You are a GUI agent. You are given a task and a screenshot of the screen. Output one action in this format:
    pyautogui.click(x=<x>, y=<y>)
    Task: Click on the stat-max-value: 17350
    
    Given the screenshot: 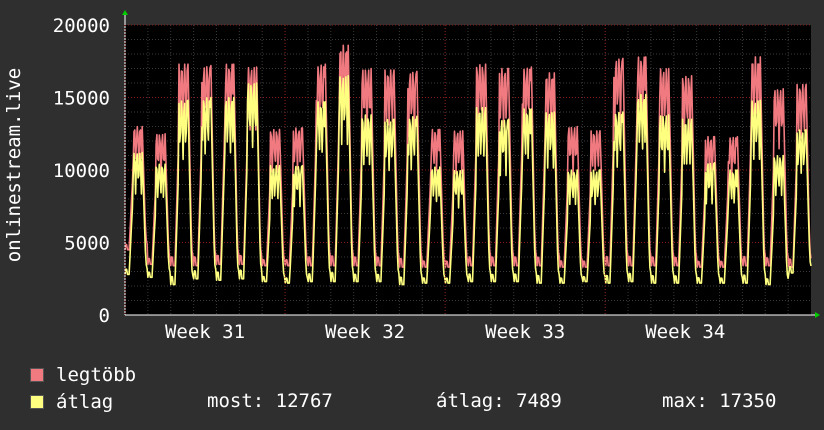 What is the action you would take?
    pyautogui.click(x=748, y=401)
    